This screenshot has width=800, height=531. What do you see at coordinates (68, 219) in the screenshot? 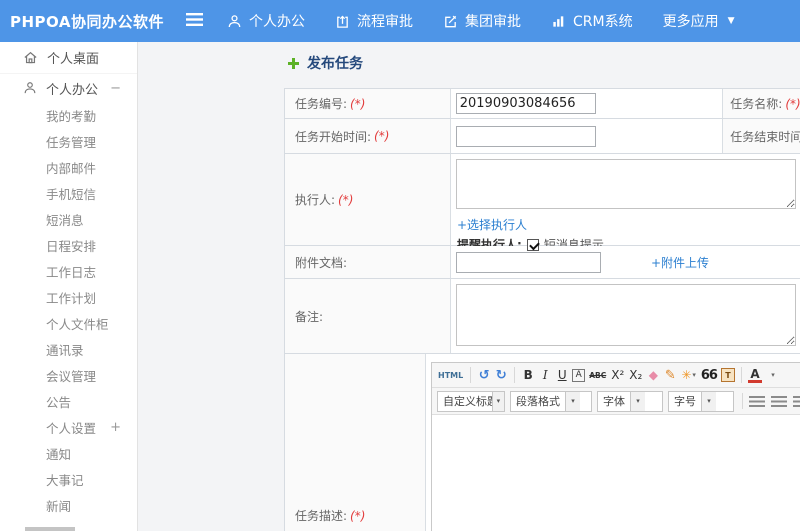
I see `sidebar-item-short-message: 短消息` at bounding box center [68, 219].